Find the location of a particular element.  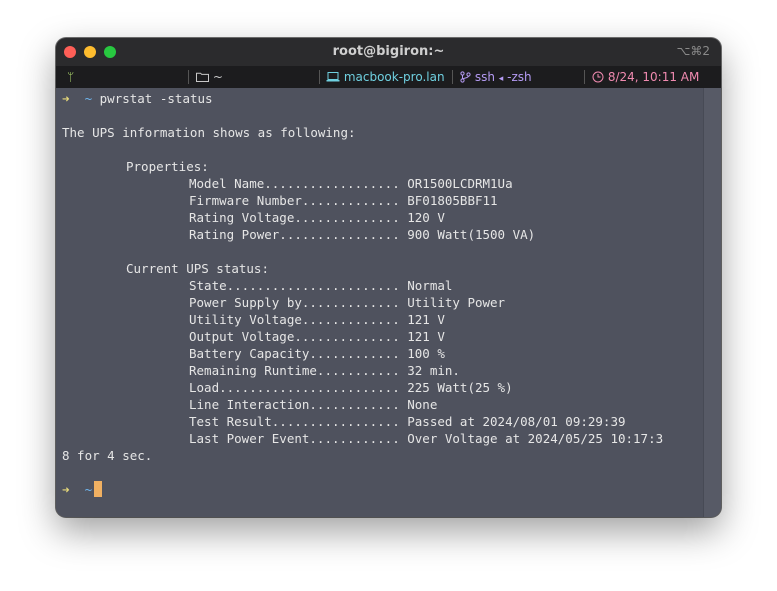

status-dir: ~ is located at coordinates (209, 77).